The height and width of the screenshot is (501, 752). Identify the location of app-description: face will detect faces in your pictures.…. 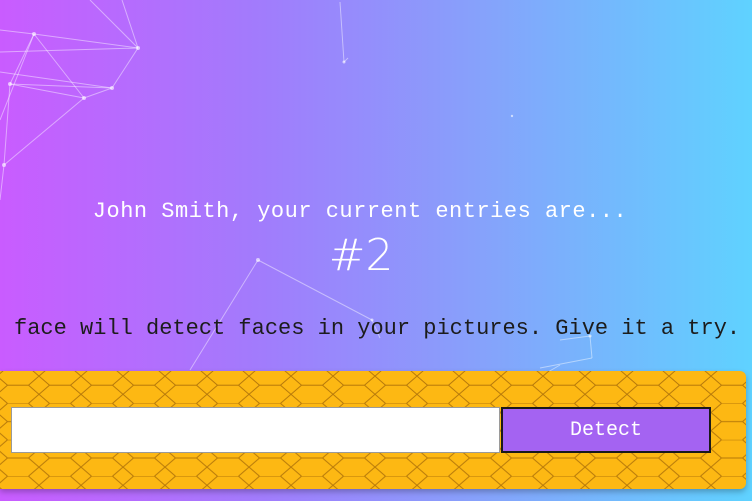
(377, 328).